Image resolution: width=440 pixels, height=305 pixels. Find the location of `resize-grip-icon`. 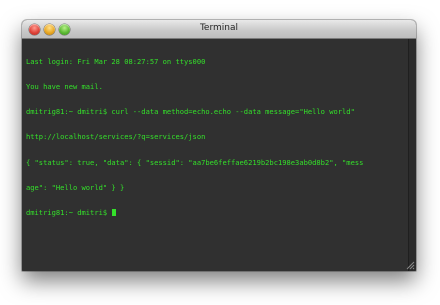

resize-grip-icon is located at coordinates (410, 265).